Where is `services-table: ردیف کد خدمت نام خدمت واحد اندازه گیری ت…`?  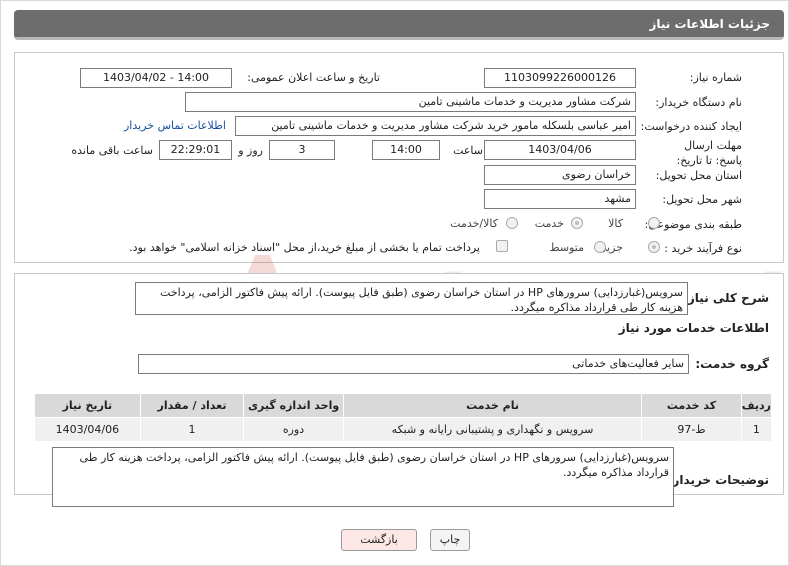
services-table: ردیف کد خدمت نام خدمت واحد اندازه گیری ت… is located at coordinates (403, 417).